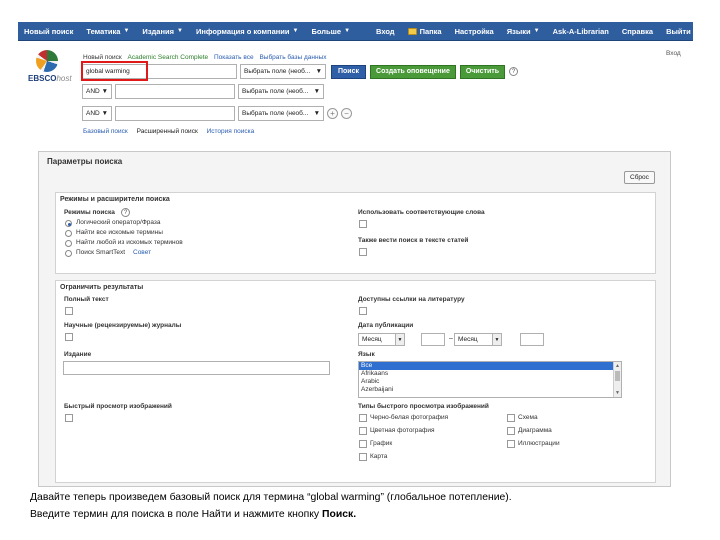  I want to click on pub-date-from-year, so click(433, 339).